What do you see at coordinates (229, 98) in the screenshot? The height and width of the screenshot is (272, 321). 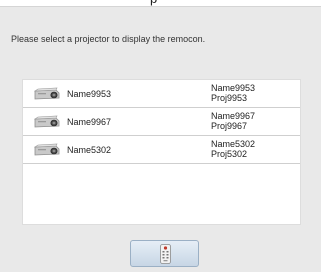 I see `projector-info-proj: Proj9953` at bounding box center [229, 98].